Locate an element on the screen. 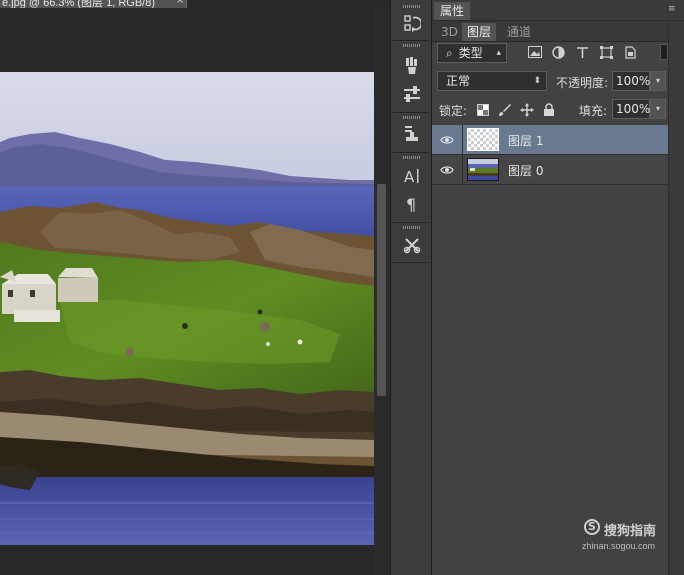 The height and width of the screenshot is (575, 684). updown-arrow-icon: ▴ is located at coordinates (498, 53).